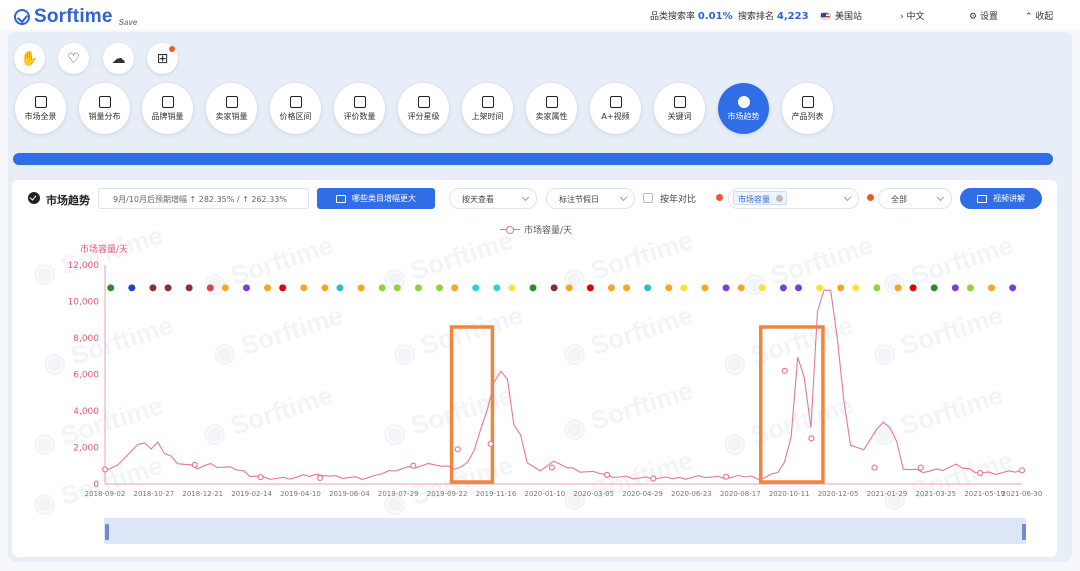 The image size is (1080, 571). Describe the element at coordinates (565, 531) in the screenshot. I see `zoom-slider-track` at that location.